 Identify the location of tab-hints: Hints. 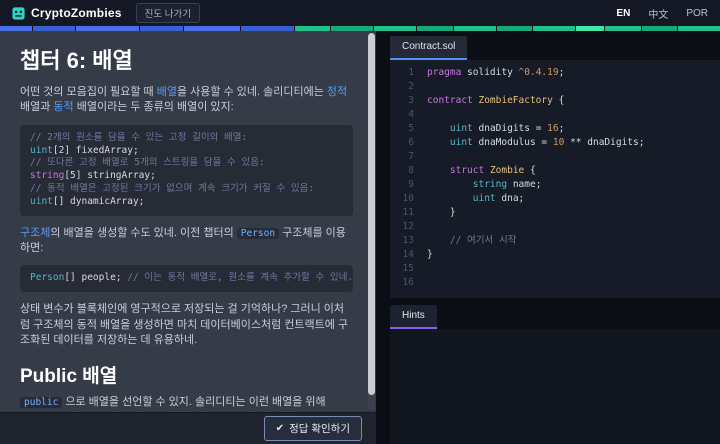
(413, 317).